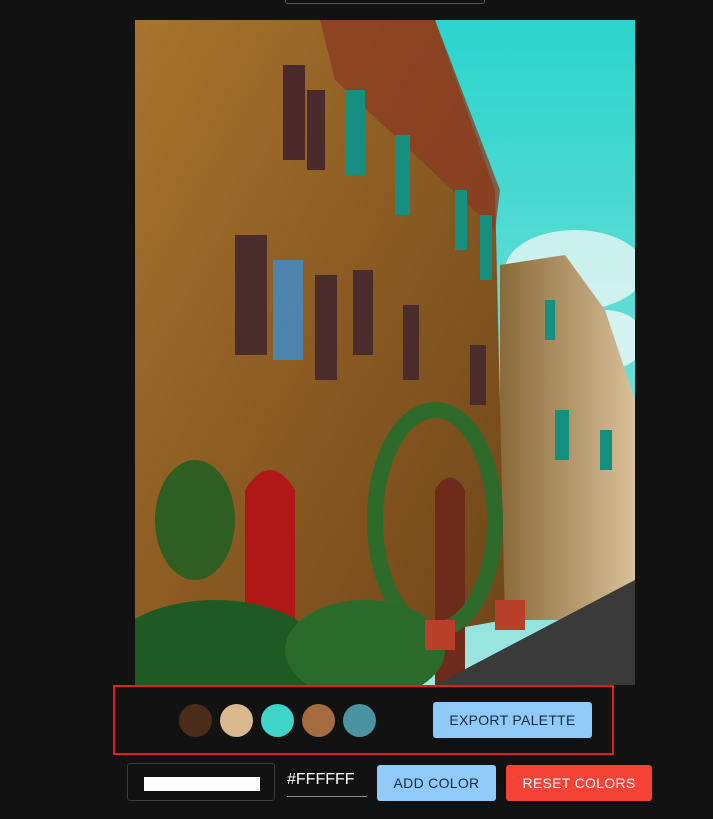 The height and width of the screenshot is (819, 713). I want to click on palette-bar: EXPORT PALETTE, so click(363, 720).